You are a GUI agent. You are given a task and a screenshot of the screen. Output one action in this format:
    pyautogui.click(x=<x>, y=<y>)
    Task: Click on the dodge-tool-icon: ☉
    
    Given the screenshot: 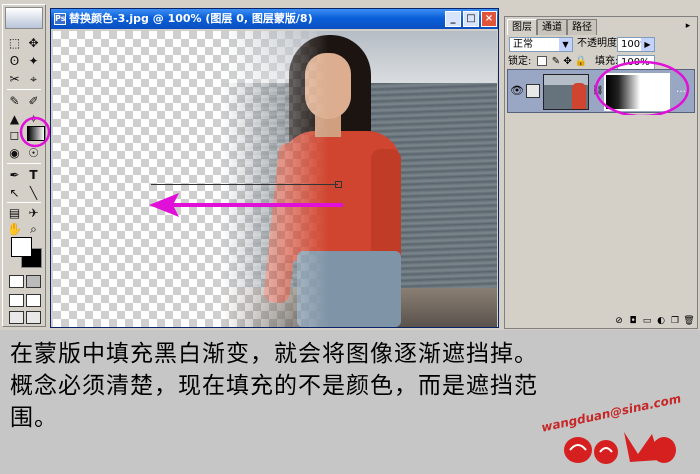 What is the action you would take?
    pyautogui.click(x=33, y=153)
    